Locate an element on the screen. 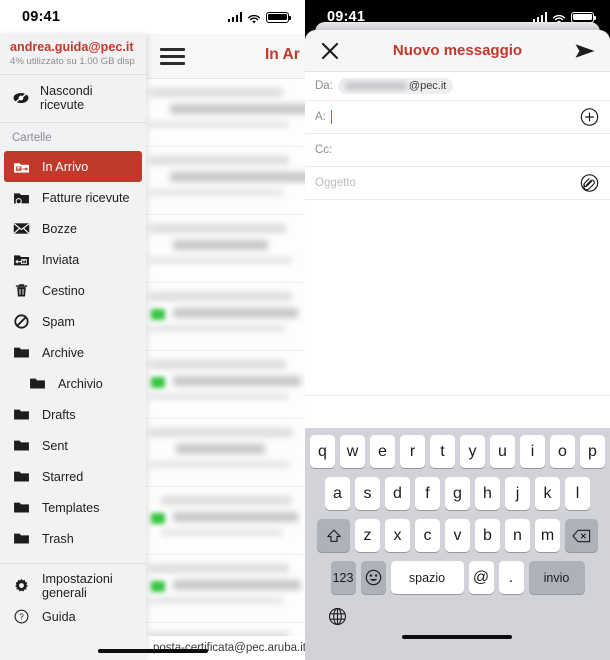  sidebar-item-inviata: Inviata is located at coordinates (73, 259).